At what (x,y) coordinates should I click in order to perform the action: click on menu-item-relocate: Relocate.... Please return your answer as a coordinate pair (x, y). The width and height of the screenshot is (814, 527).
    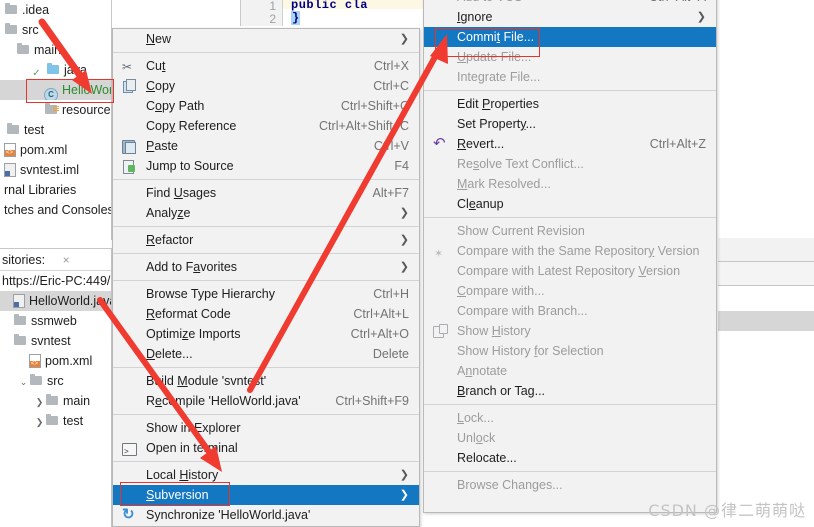
    Looking at the image, I should click on (570, 458).